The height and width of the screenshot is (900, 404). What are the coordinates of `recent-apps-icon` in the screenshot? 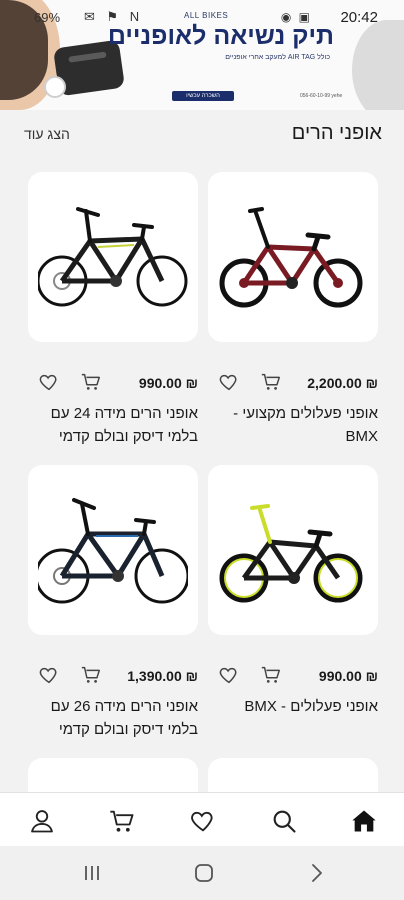 It's located at (92, 873).